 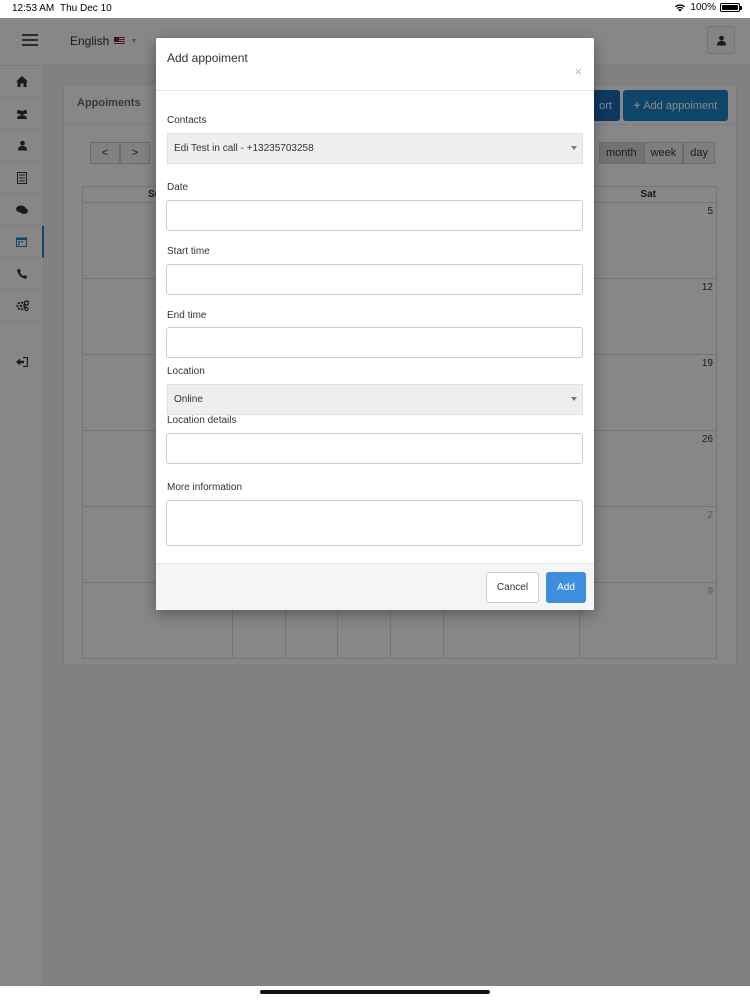 I want to click on location-details-label: Location details, so click(x=202, y=420).